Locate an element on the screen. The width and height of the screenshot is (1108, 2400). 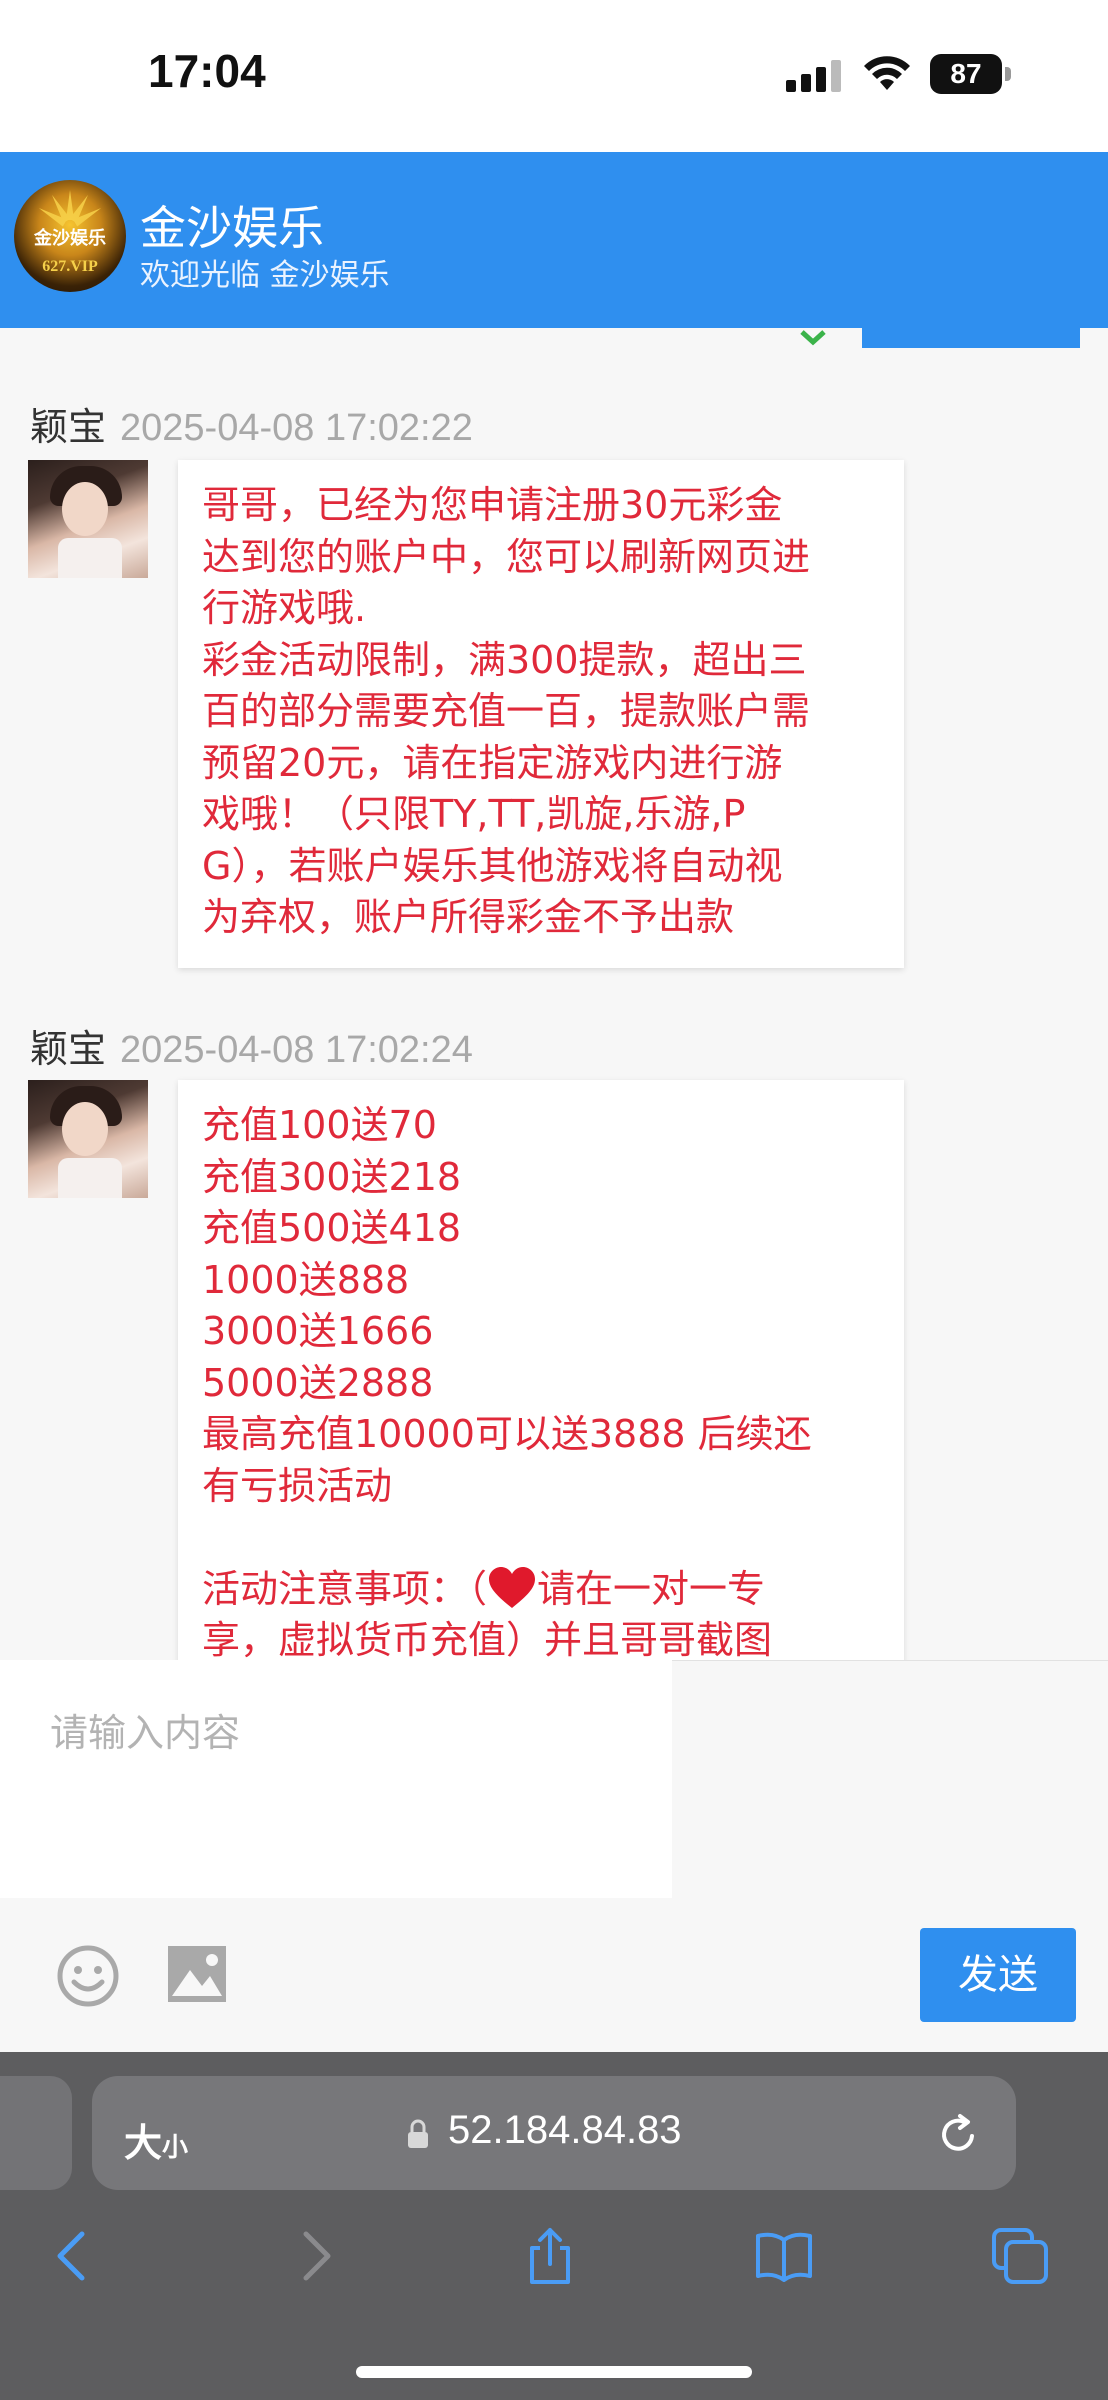
scroll-indicator is located at coordinates (971, 338).